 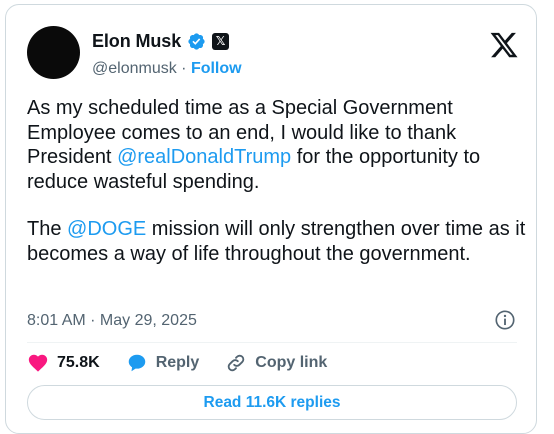 What do you see at coordinates (47, 229) in the screenshot?
I see `tweet-text-segment: The` at bounding box center [47, 229].